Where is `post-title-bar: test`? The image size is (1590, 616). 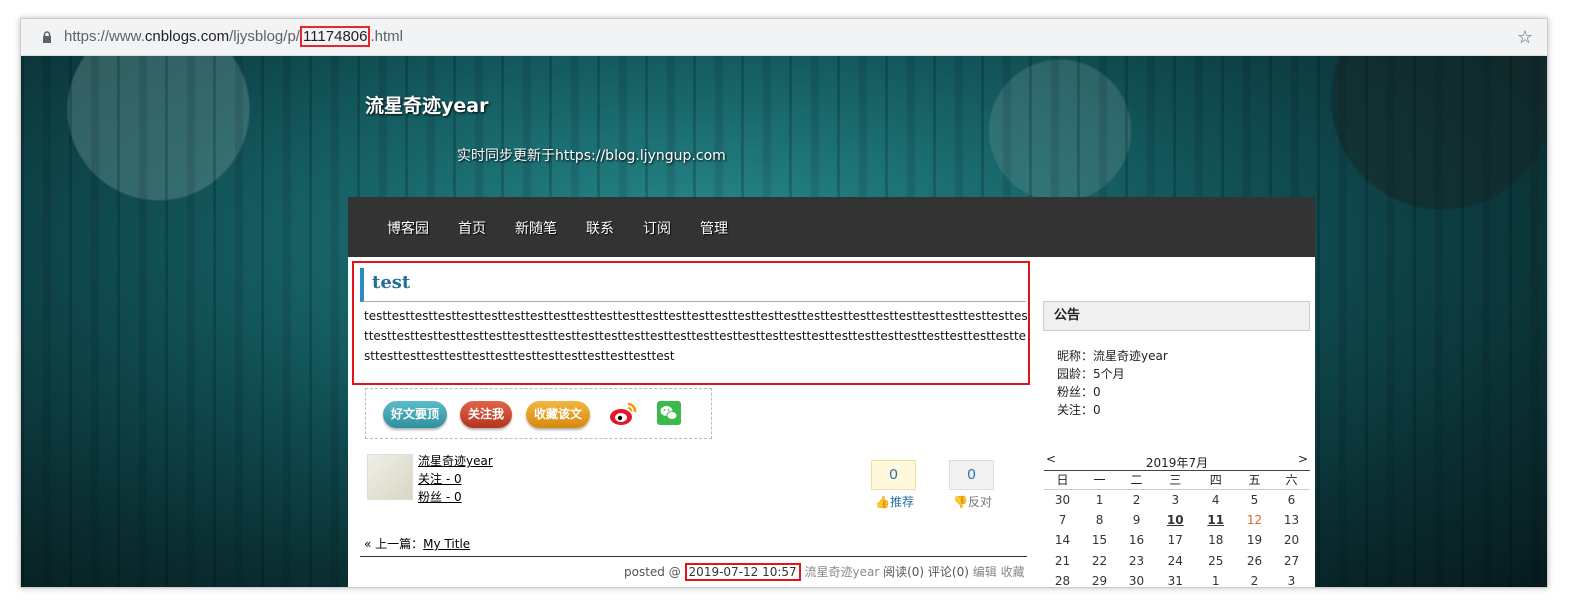 post-title-bar: test is located at coordinates (693, 285).